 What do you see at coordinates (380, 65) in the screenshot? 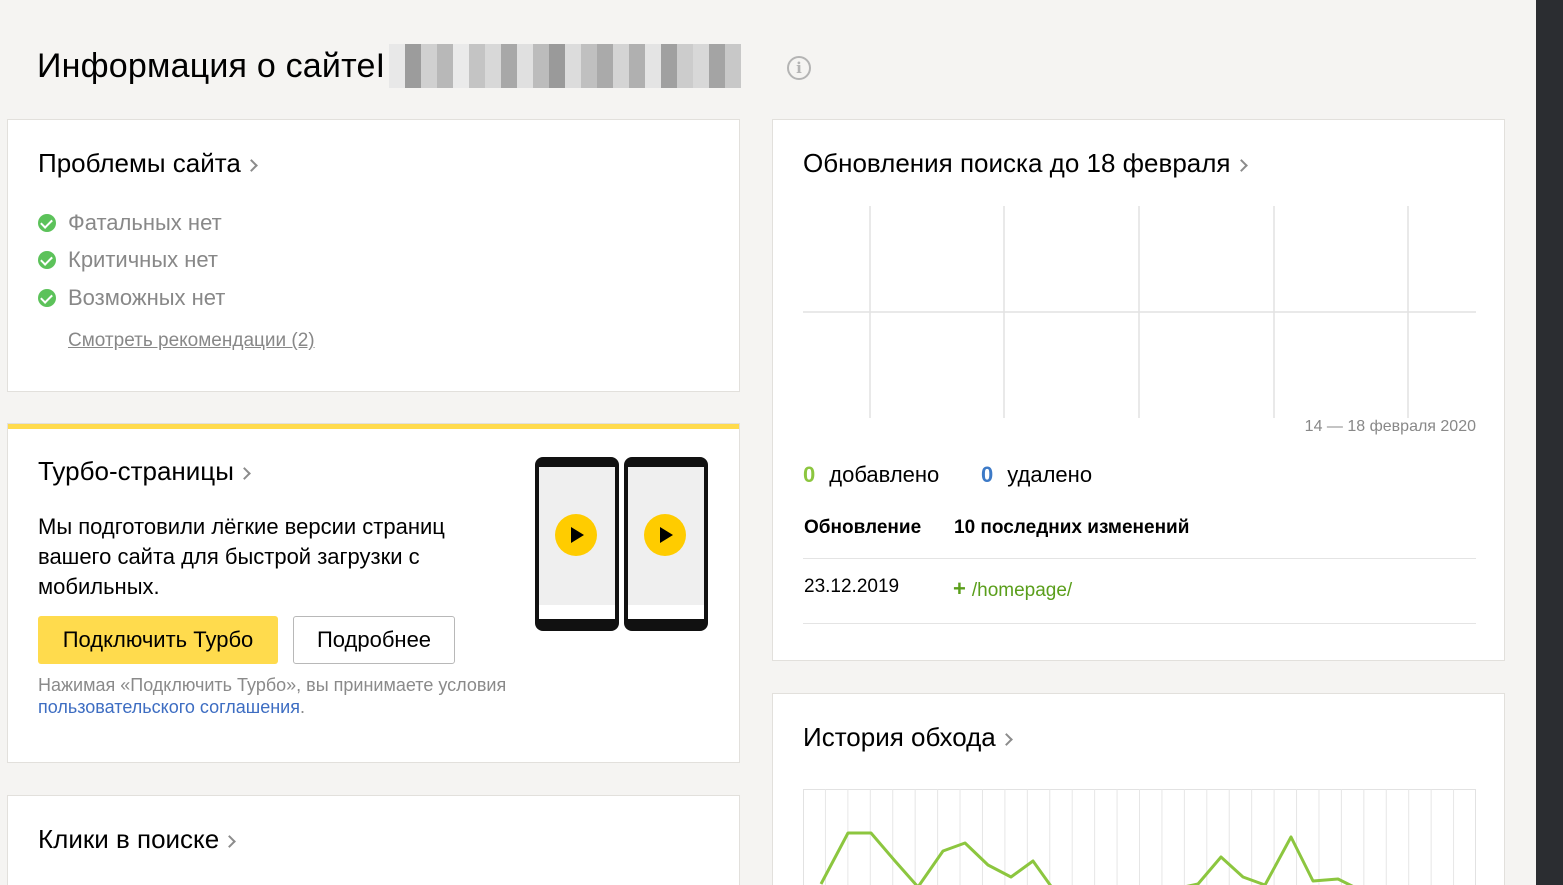
I see `title-cursor: I` at bounding box center [380, 65].